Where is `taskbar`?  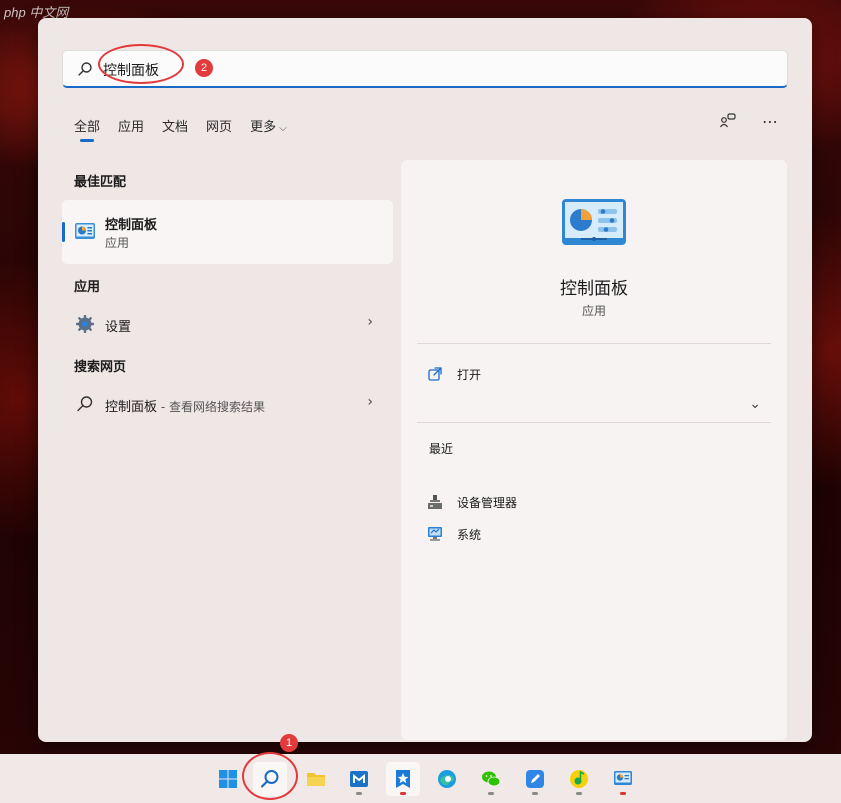
taskbar is located at coordinates (420, 778).